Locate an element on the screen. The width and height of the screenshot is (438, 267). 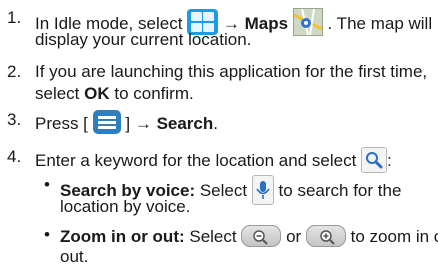
step-number: 1. is located at coordinates (14, 17).